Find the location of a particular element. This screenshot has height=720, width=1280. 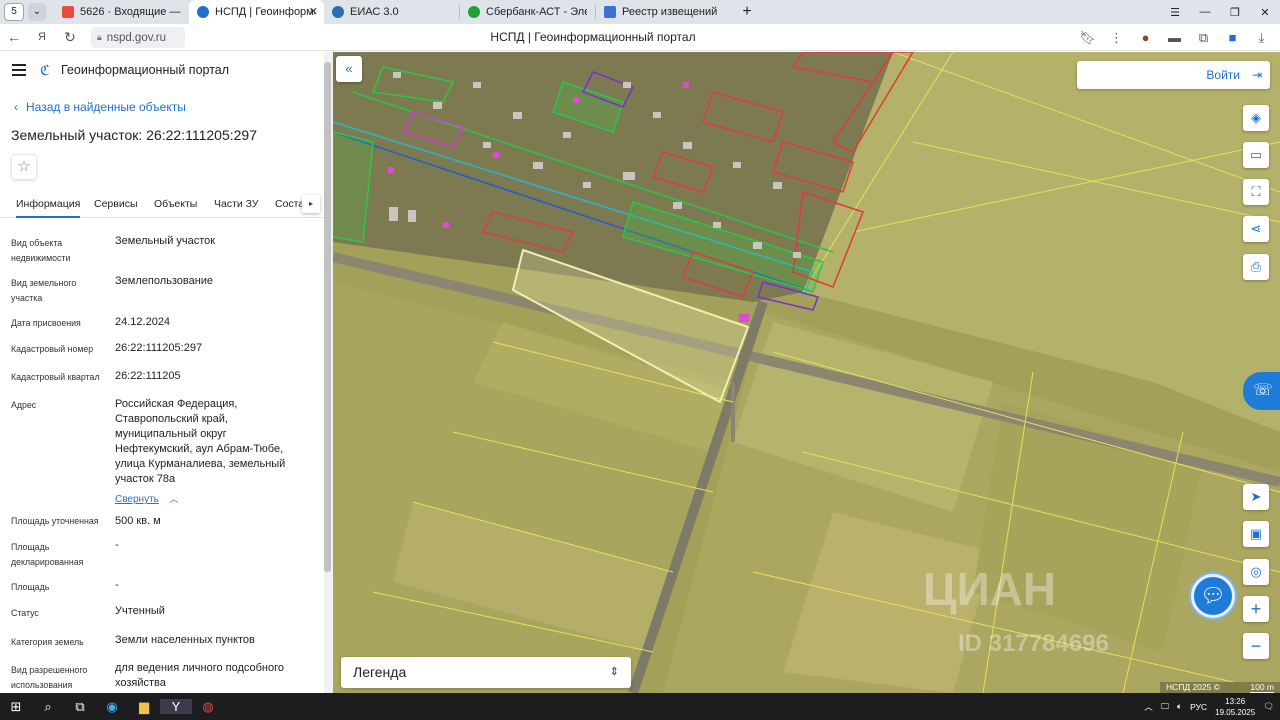

tab-composition: Соста is located at coordinates (289, 204).